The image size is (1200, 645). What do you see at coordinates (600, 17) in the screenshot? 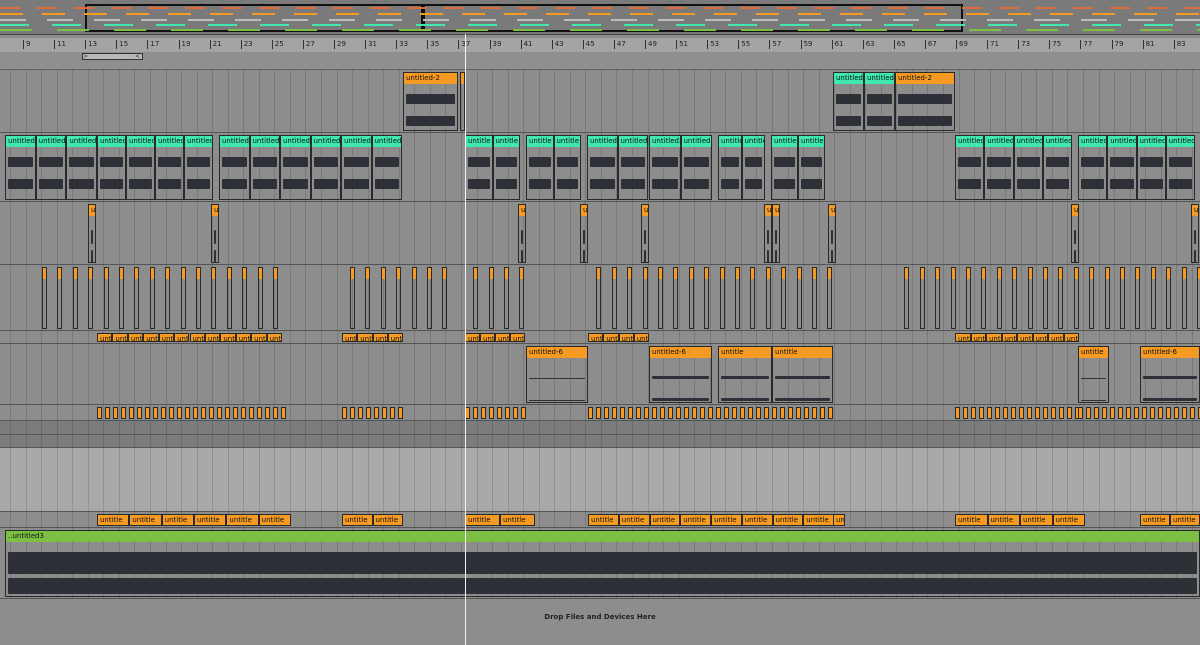
I see `arrangement-overview` at bounding box center [600, 17].